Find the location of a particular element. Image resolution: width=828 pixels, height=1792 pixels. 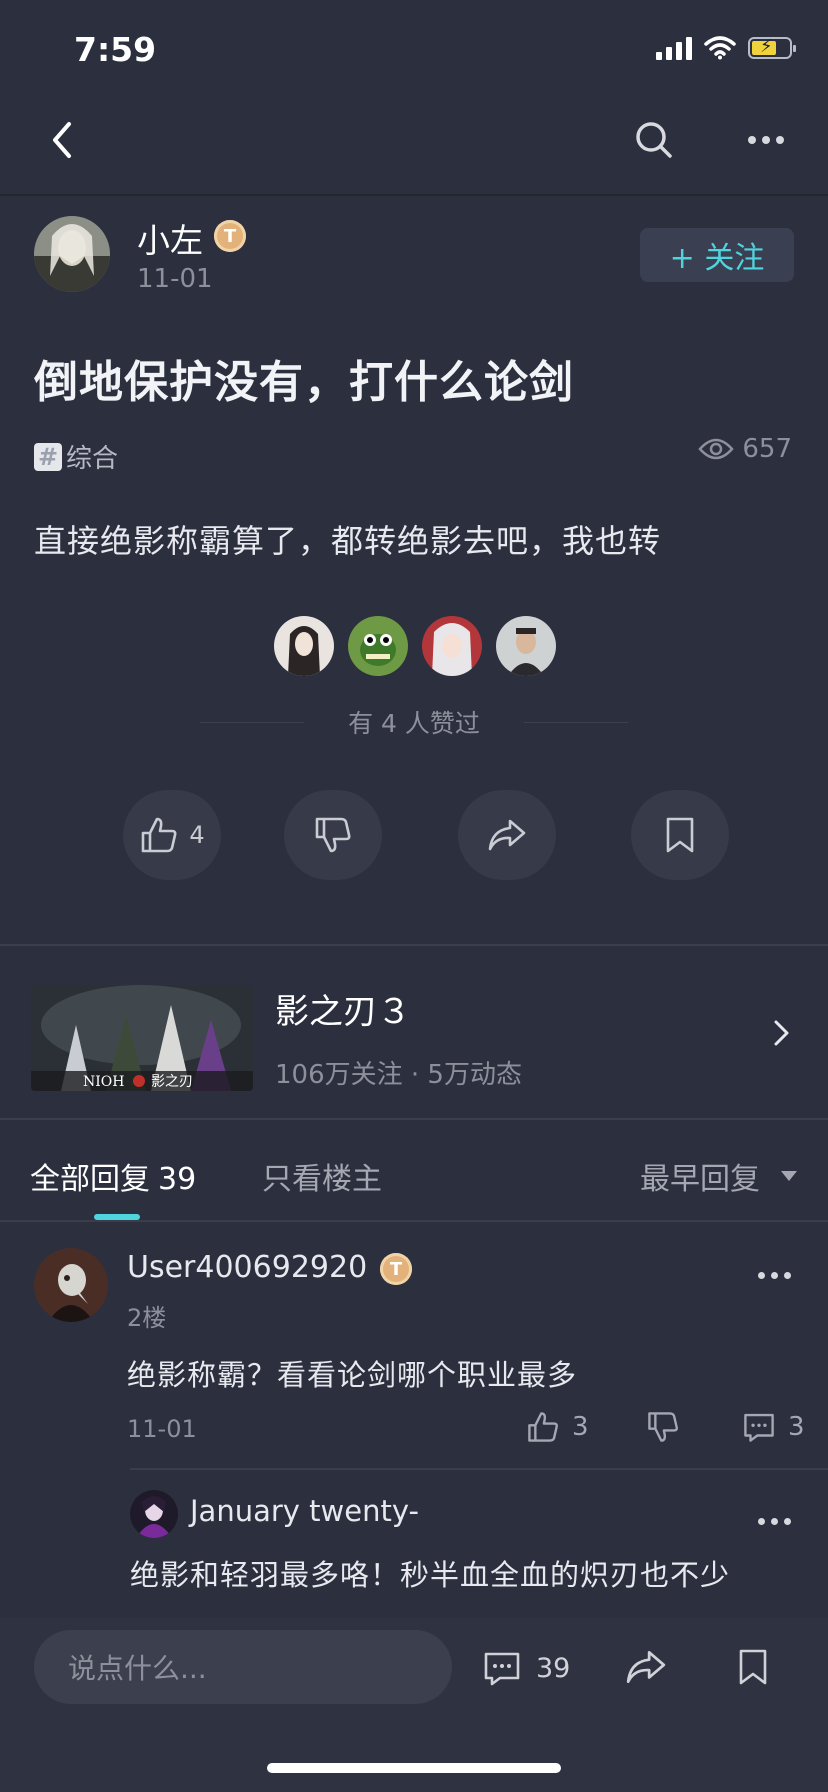

share-button is located at coordinates (507, 835).